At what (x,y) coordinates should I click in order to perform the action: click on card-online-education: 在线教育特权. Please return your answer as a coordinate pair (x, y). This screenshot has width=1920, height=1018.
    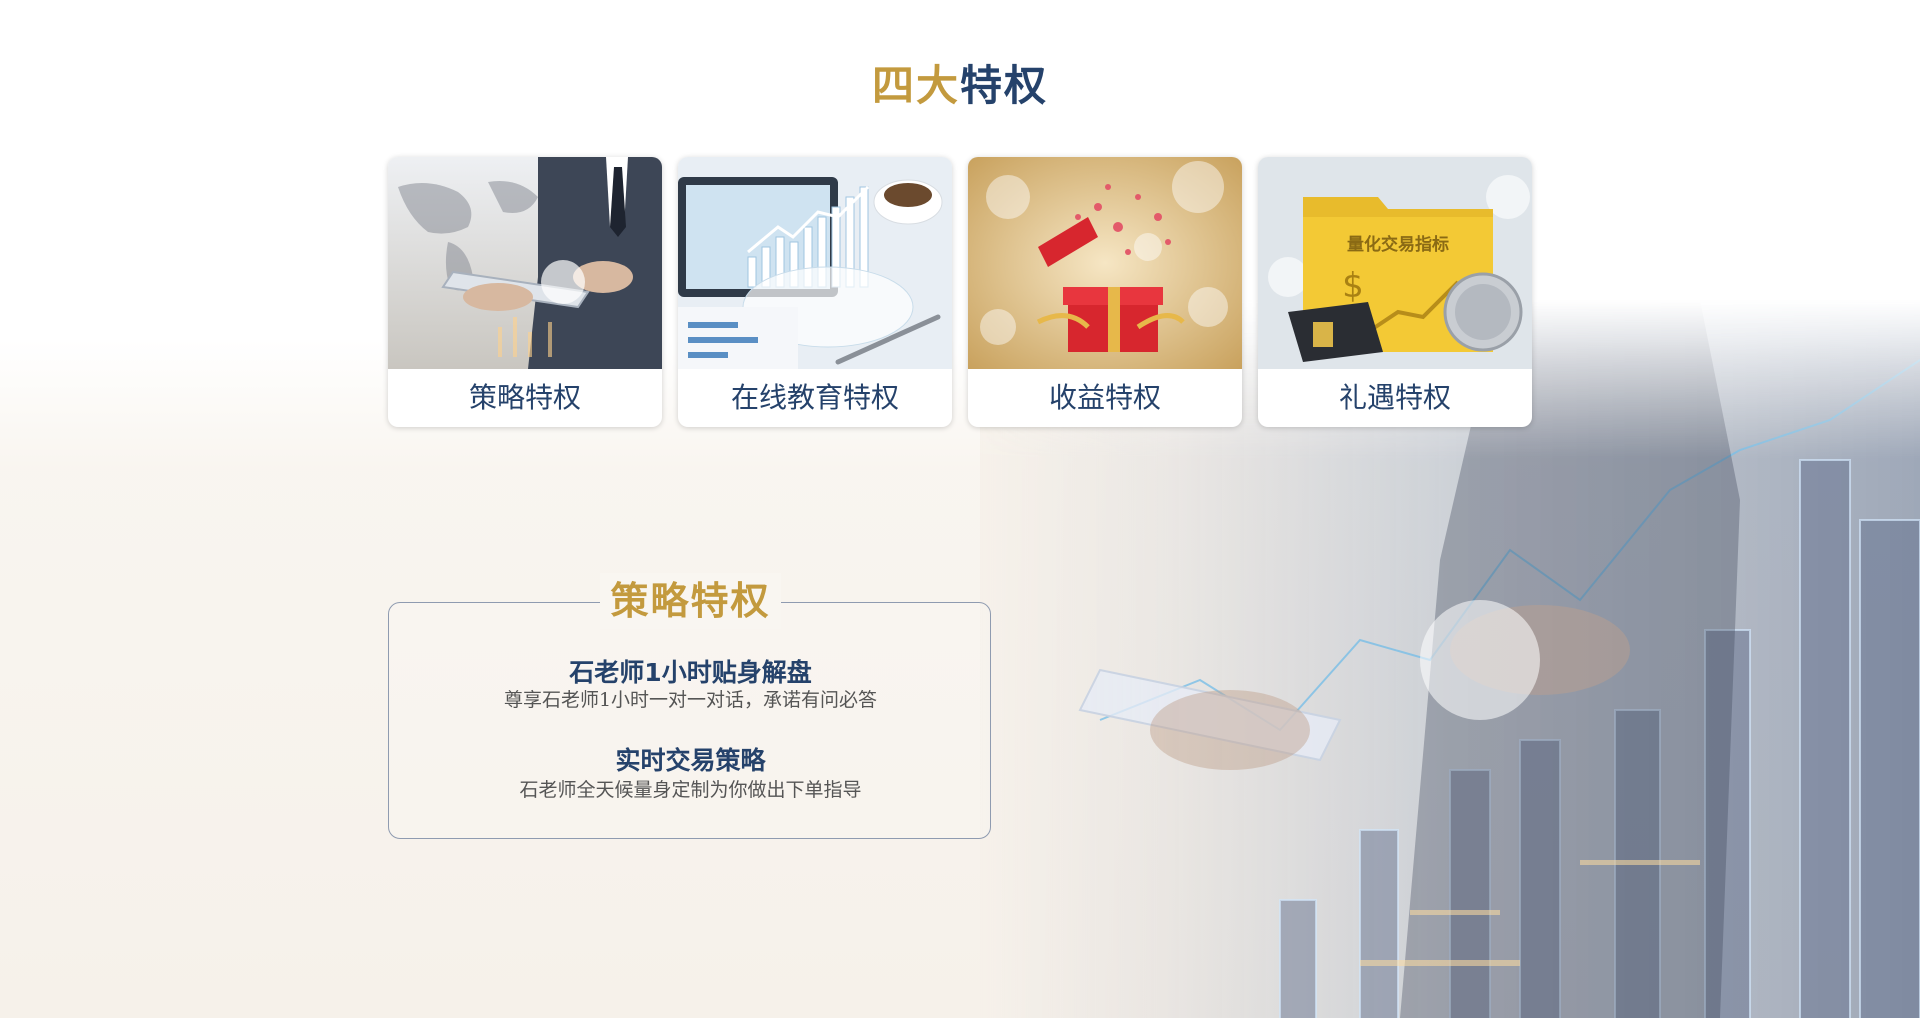
    Looking at the image, I should click on (815, 292).